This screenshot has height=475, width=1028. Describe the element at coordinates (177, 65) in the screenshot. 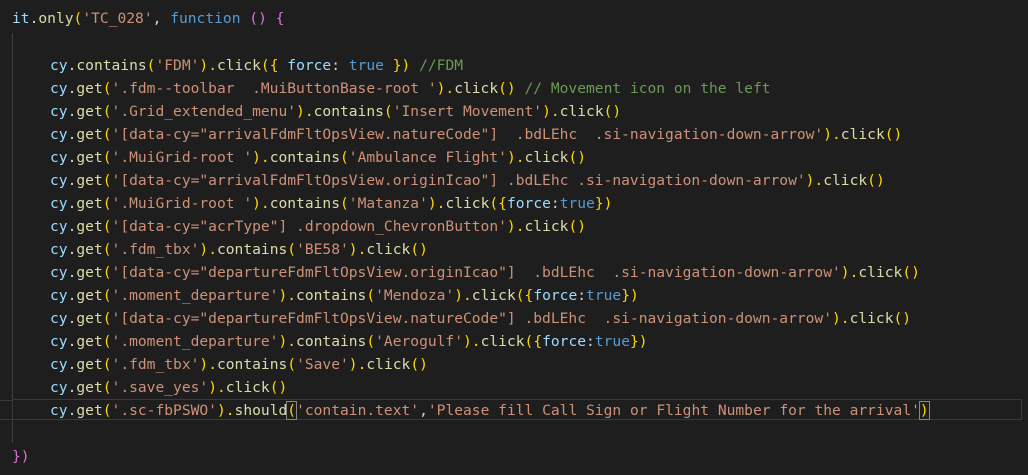

I see `code-token: 'FDM'` at that location.